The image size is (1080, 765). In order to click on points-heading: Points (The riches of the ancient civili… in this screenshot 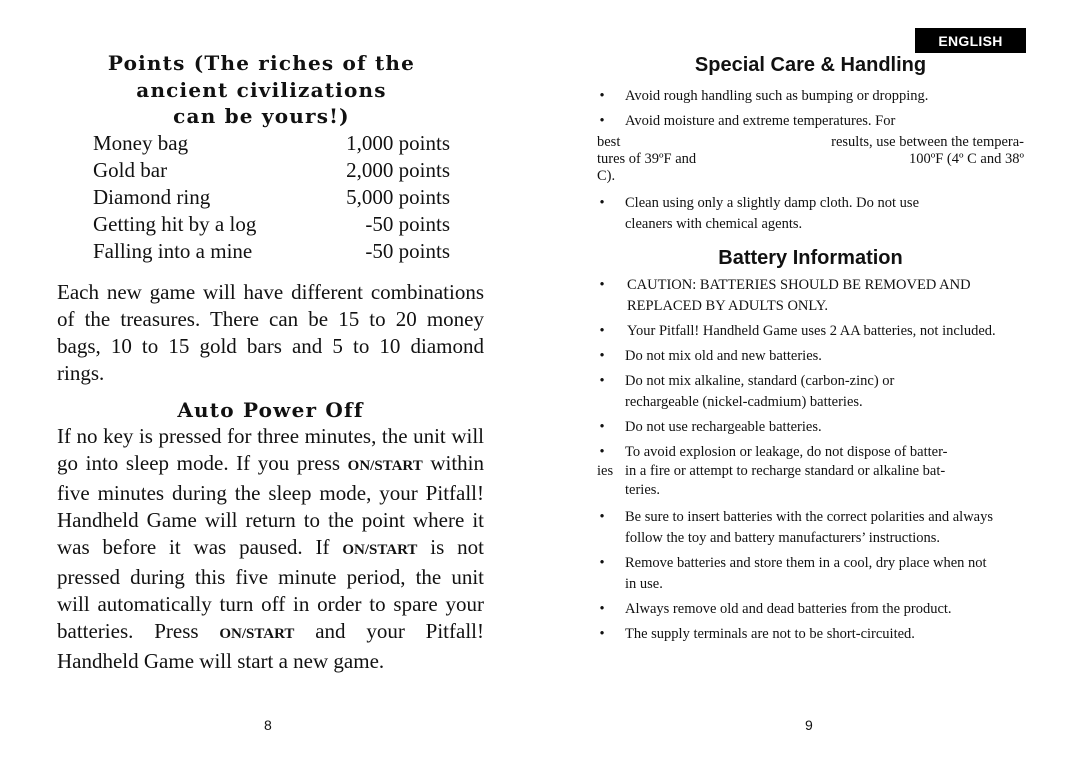, I will do `click(270, 90)`.